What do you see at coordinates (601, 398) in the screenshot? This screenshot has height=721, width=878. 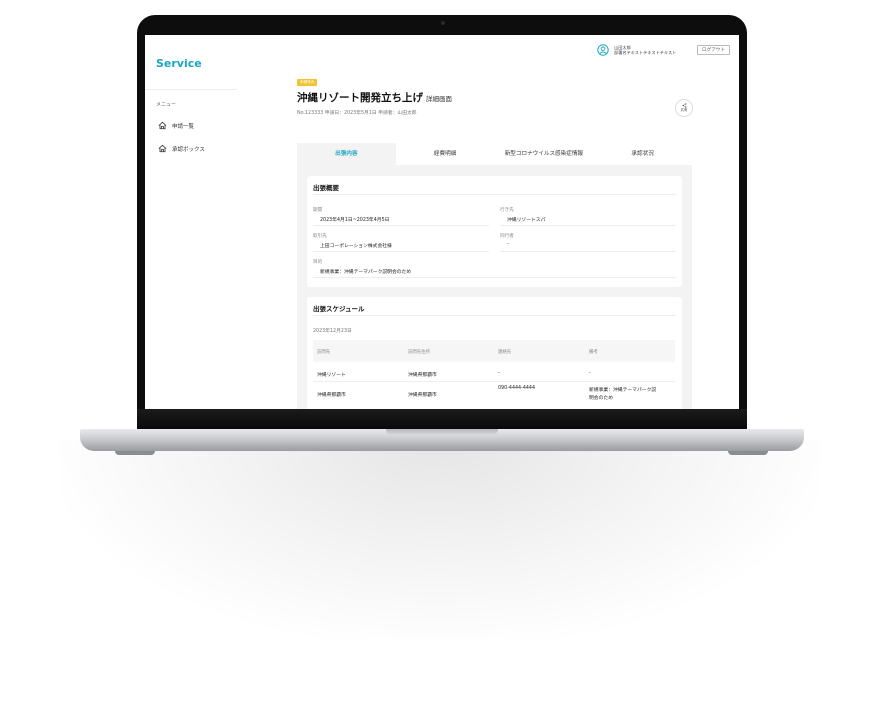 I see `table-cell: 明会のため` at bounding box center [601, 398].